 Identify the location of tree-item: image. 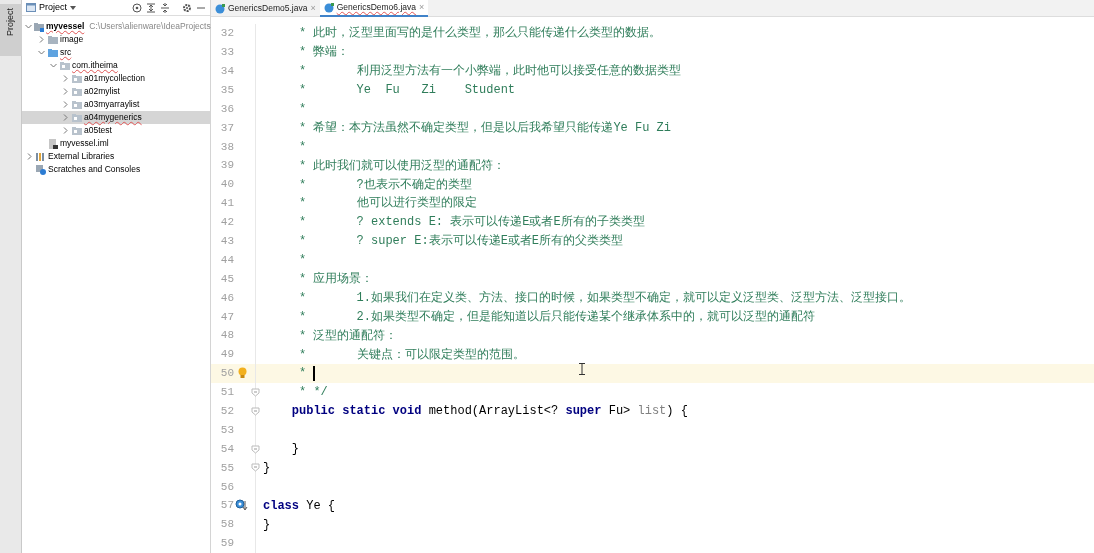
(116, 39).